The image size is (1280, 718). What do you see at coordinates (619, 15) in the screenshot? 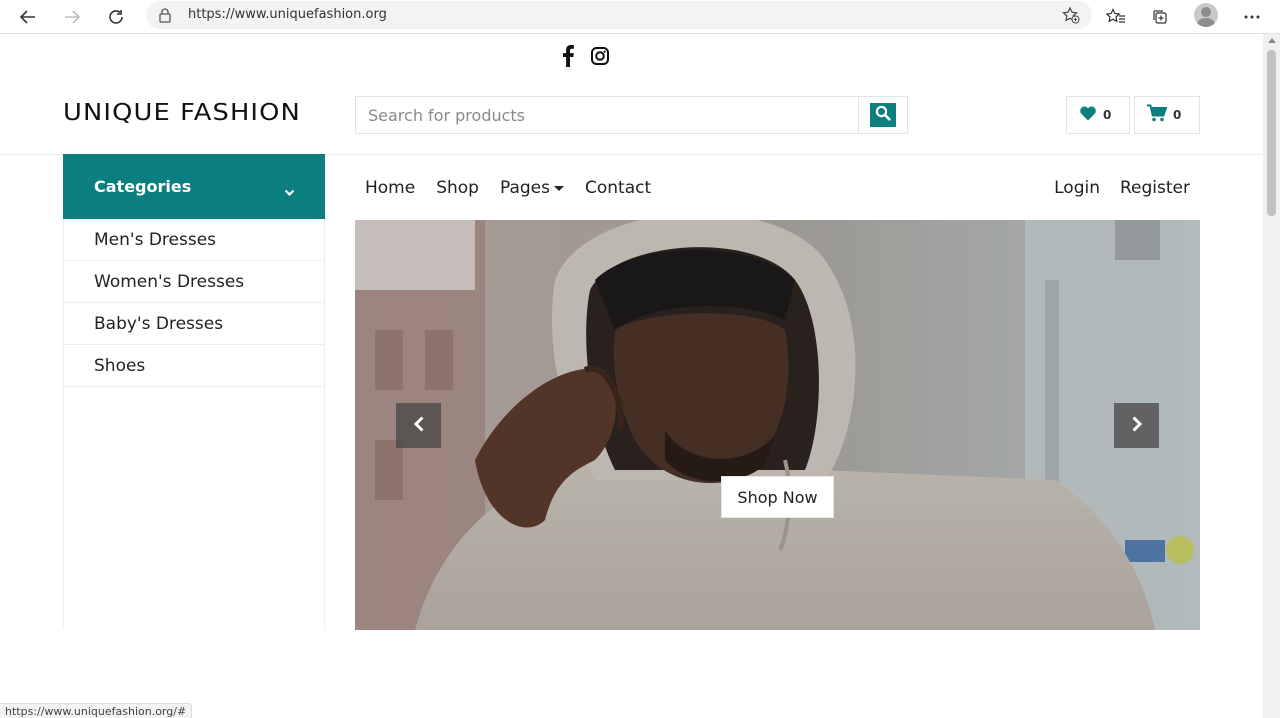
I see `address-bar: https://www.uniquefashion.org` at bounding box center [619, 15].